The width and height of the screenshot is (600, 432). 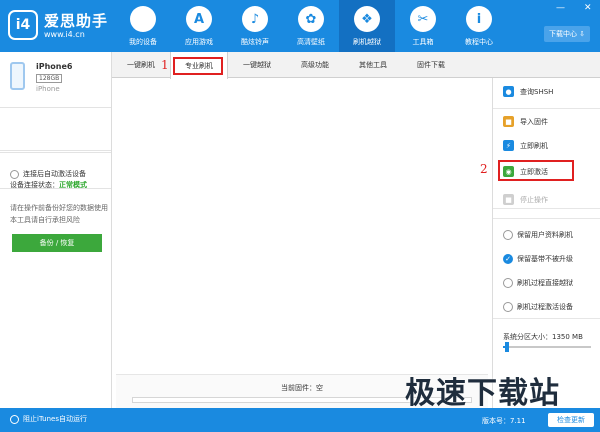 I want to click on logo-badge-icon: i4, so click(x=23, y=25).